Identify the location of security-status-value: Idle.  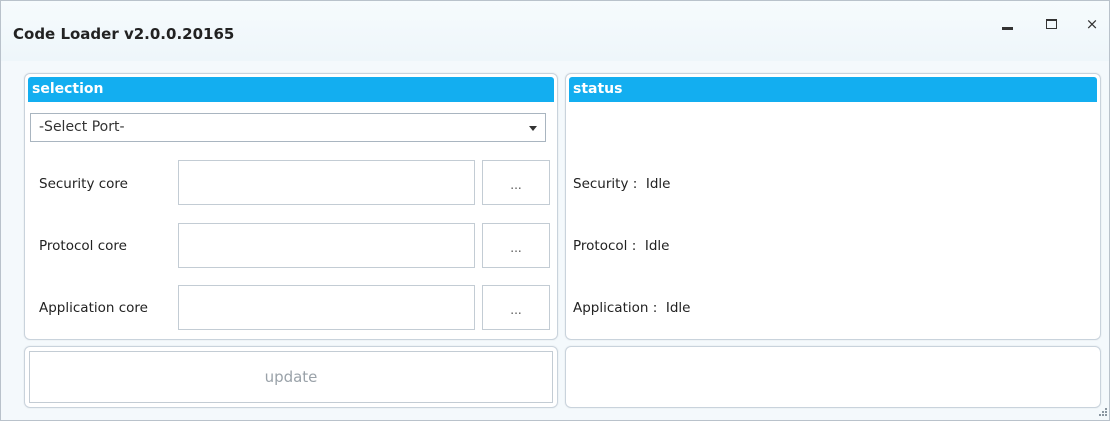
(658, 184).